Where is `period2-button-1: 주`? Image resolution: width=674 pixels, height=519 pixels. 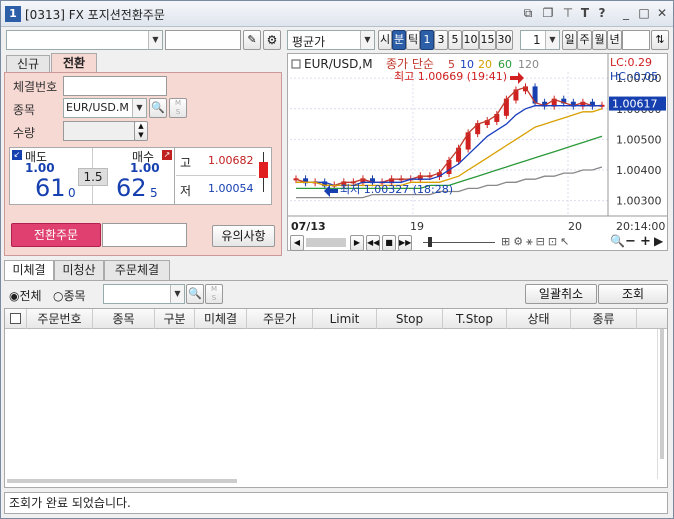
period2-button-1: 주 is located at coordinates (584, 40).